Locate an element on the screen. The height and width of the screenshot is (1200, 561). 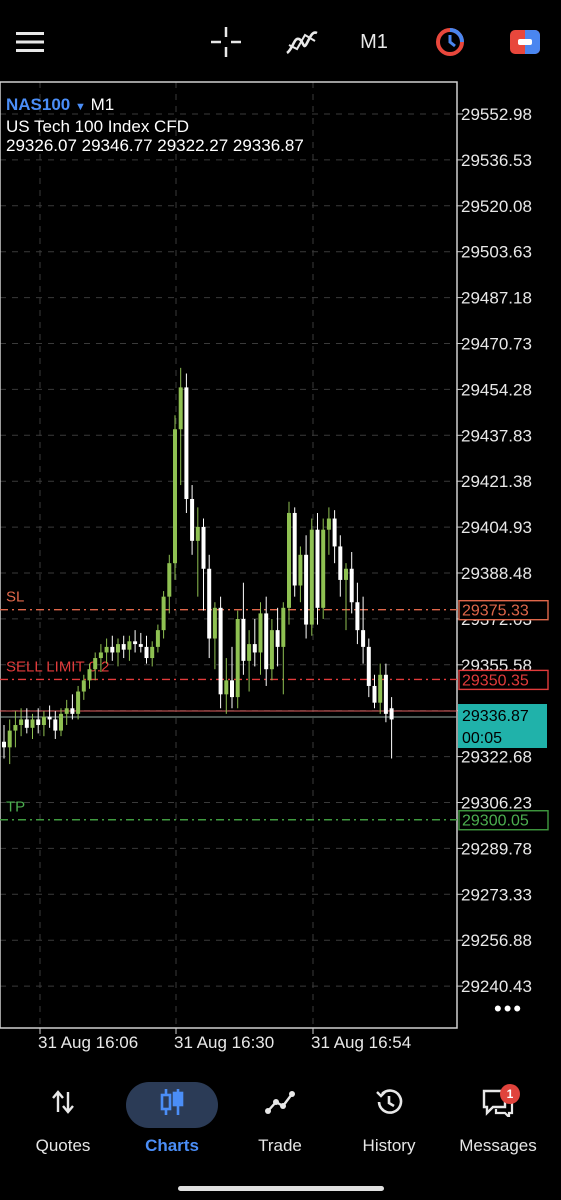
one-click-trading-icon is located at coordinates (450, 42).